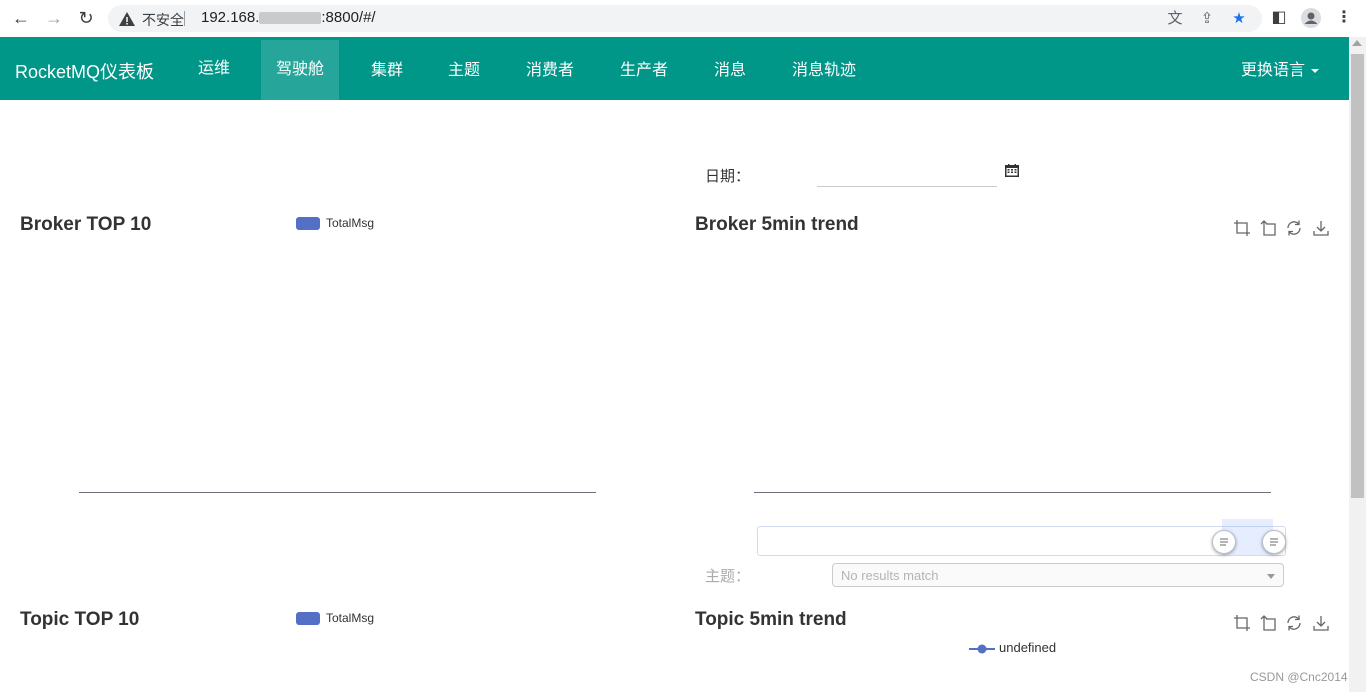  I want to click on broker-top10-title: Broker TOP 10, so click(86, 224).